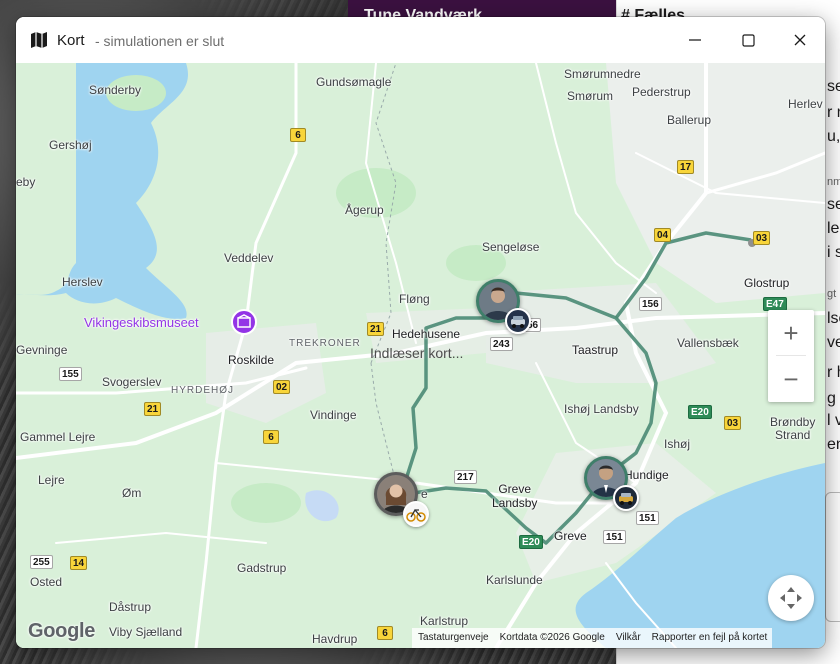 The height and width of the screenshot is (664, 840). What do you see at coordinates (833, 112) in the screenshot?
I see `background-chat-fragment: r n` at bounding box center [833, 112].